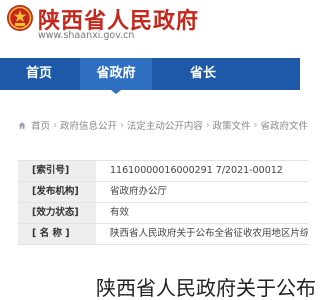 The width and height of the screenshot is (320, 300). I want to click on site-url: www.shaanxi.gov.cn, so click(86, 35).